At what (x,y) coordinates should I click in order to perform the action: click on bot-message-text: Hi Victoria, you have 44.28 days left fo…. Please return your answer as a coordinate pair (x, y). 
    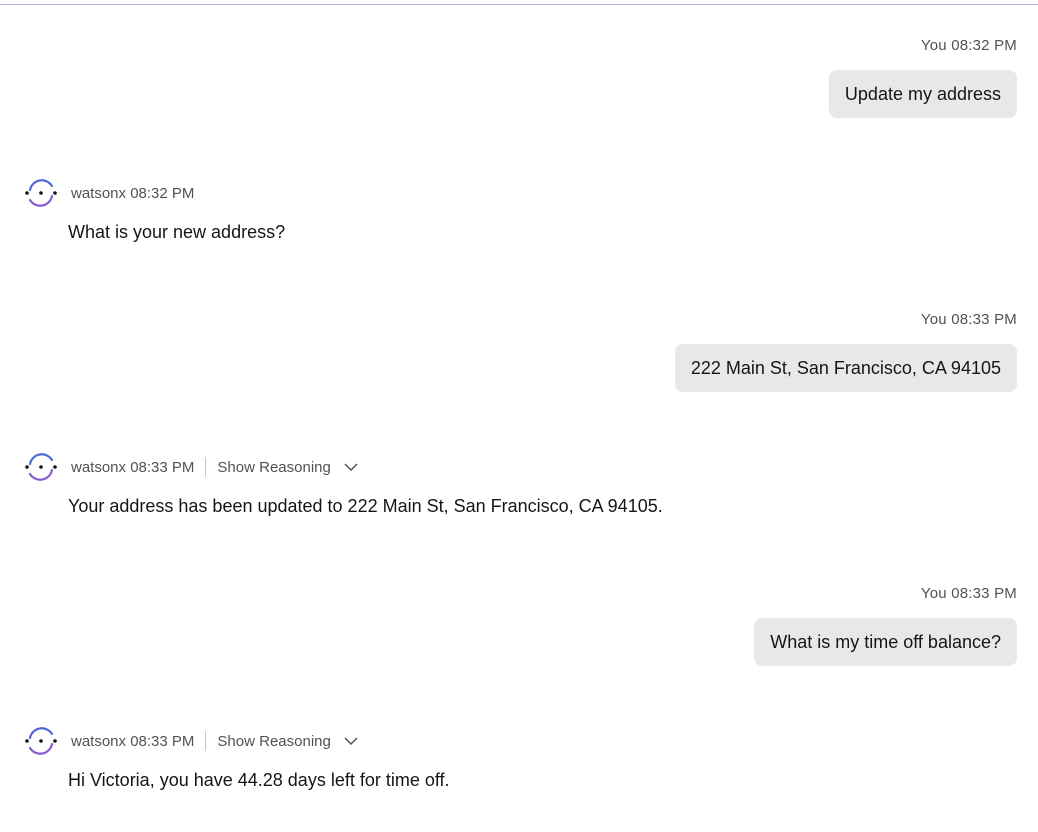
    Looking at the image, I should click on (259, 780).